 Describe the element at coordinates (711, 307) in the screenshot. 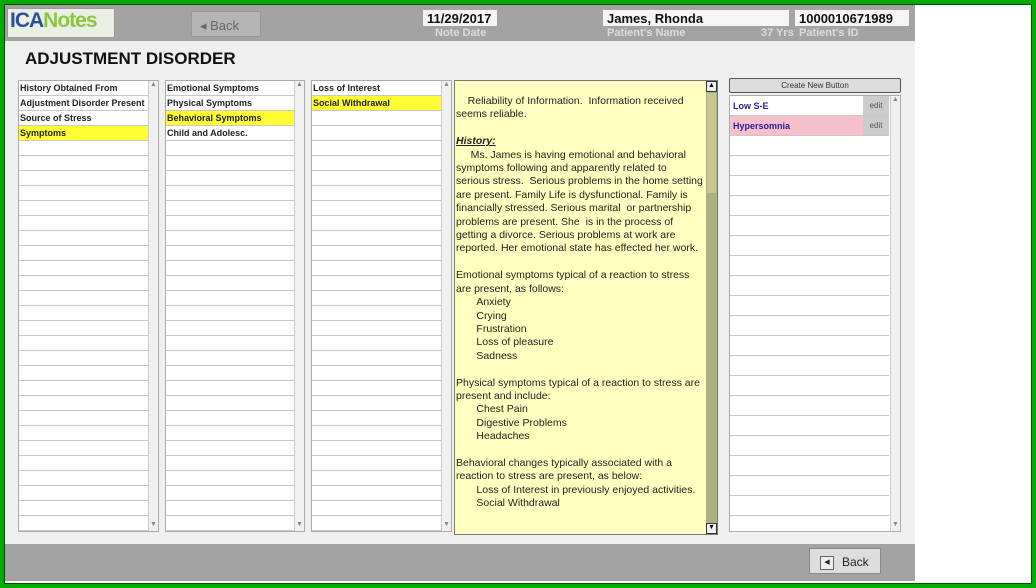

I see `note-scrollbar: ▲ ▼` at that location.